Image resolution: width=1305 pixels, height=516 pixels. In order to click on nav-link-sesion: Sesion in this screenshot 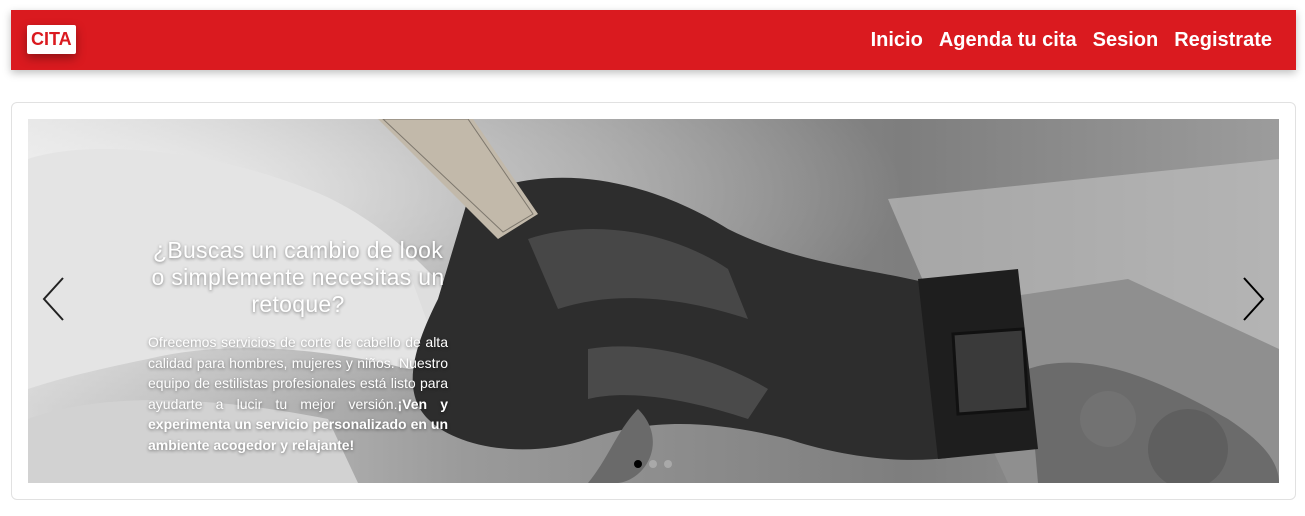, I will do `click(1126, 40)`.